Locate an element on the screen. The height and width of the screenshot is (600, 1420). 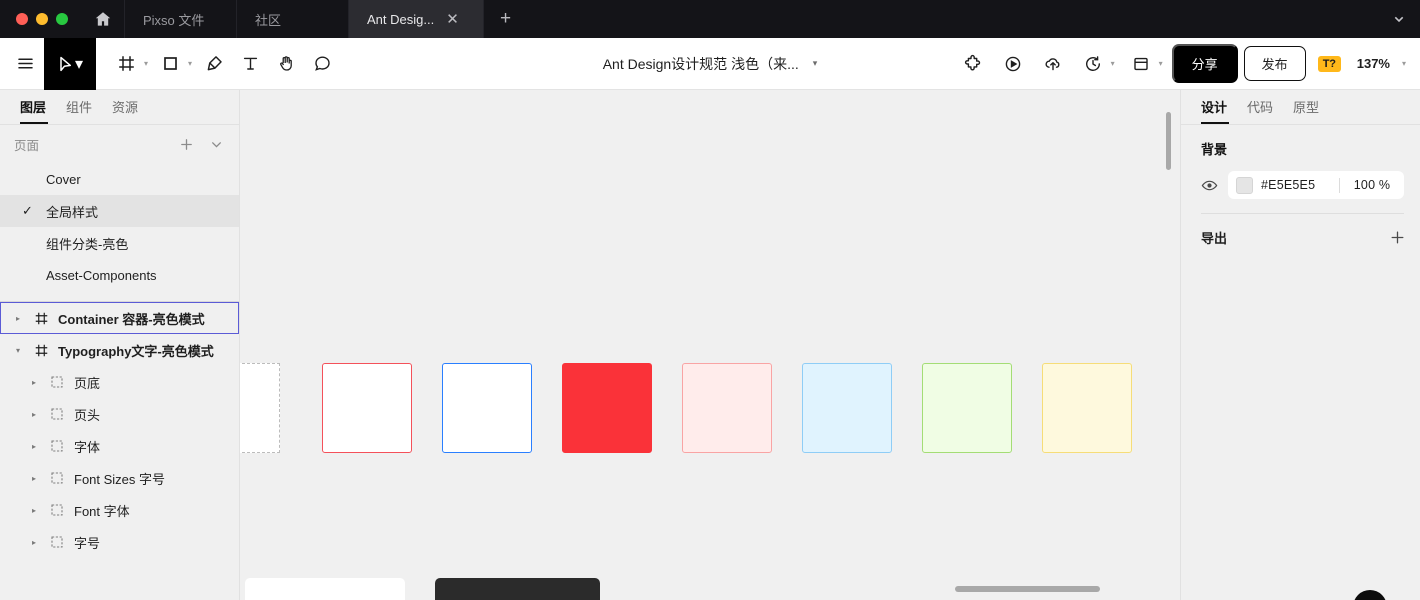
frame-tool-caret-icon: ▾ is located at coordinates (146, 63).